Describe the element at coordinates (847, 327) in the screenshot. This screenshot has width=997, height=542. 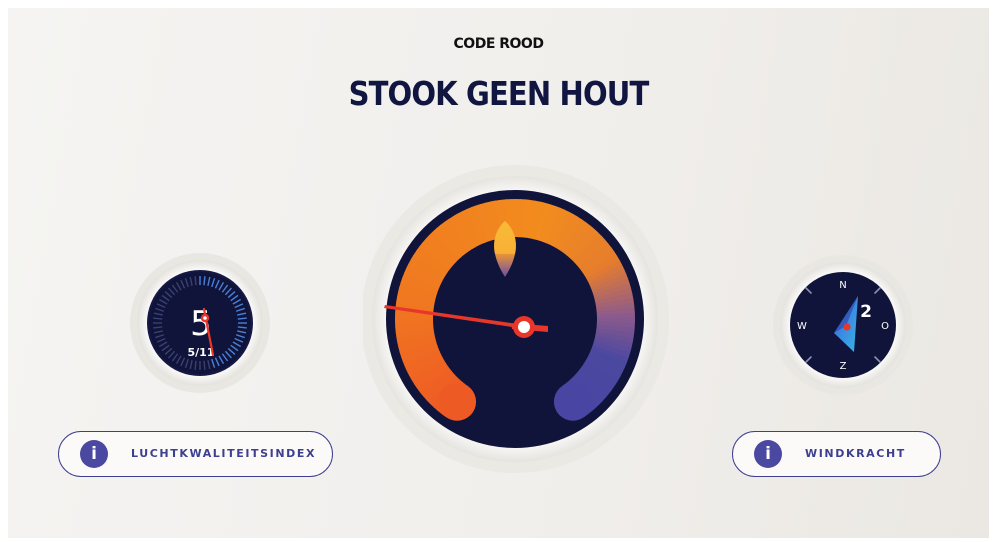
I see `compass-center-dot` at that location.